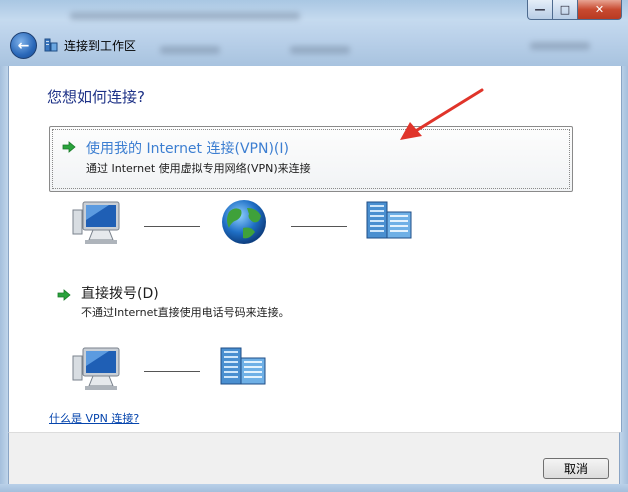 The width and height of the screenshot is (628, 492). Describe the element at coordinates (94, 418) in the screenshot. I see `what-is-vpn-link: 什么是 VPN 连接?` at that location.